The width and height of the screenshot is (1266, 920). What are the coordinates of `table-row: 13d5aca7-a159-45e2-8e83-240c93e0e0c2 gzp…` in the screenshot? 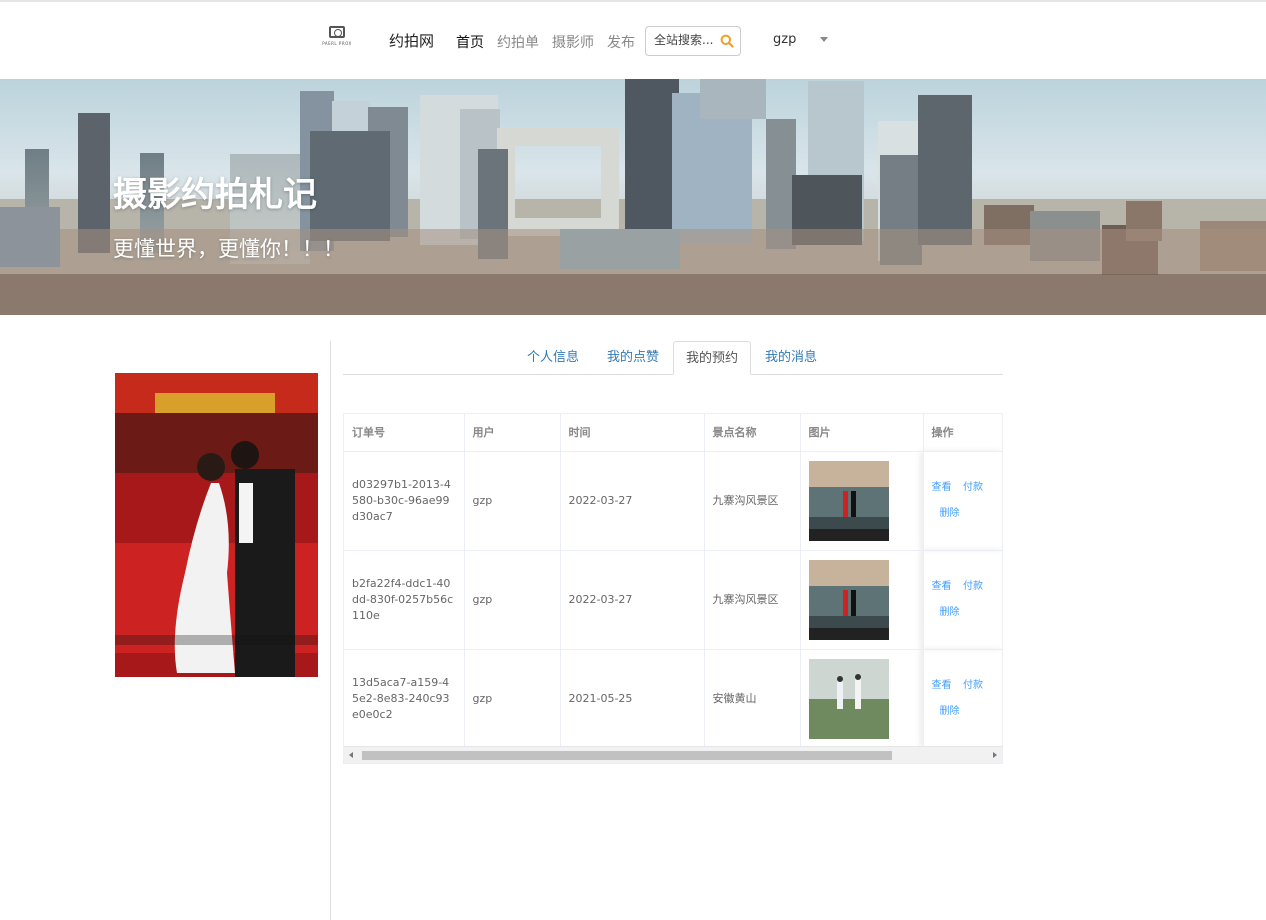 It's located at (673, 699).